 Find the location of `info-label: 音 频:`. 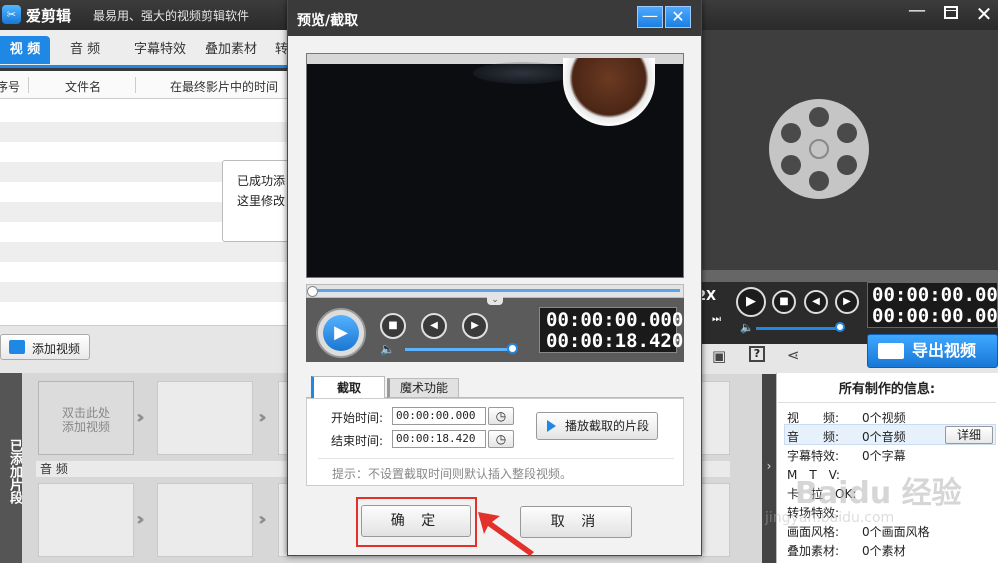

info-label: 音 频: is located at coordinates (813, 437).